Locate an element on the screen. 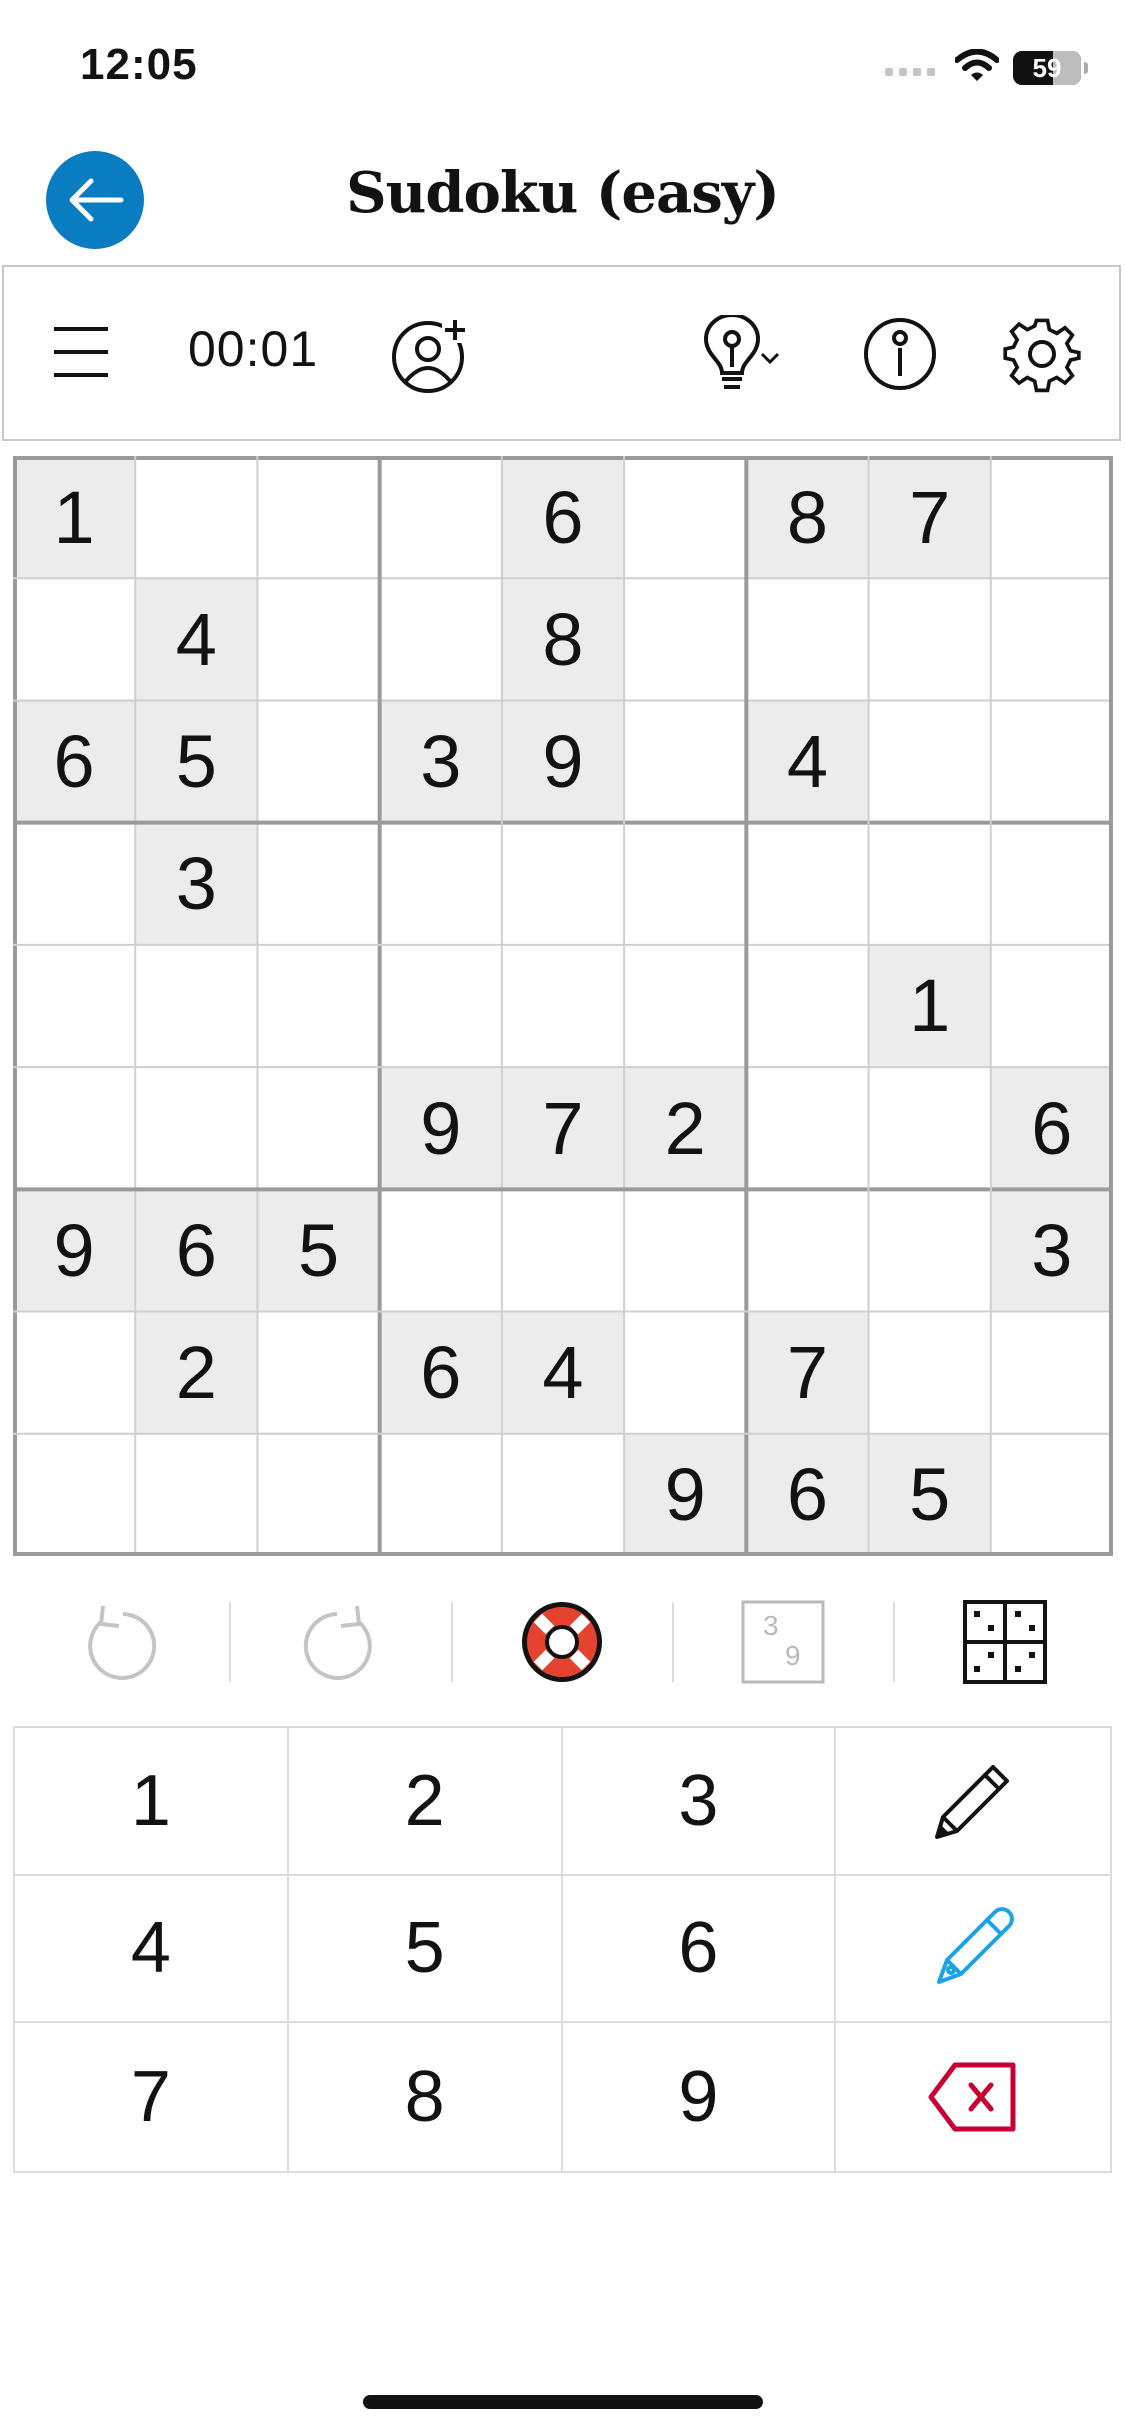 The image size is (1125, 2436). action-bar: 3 9 is located at coordinates (562, 1642).